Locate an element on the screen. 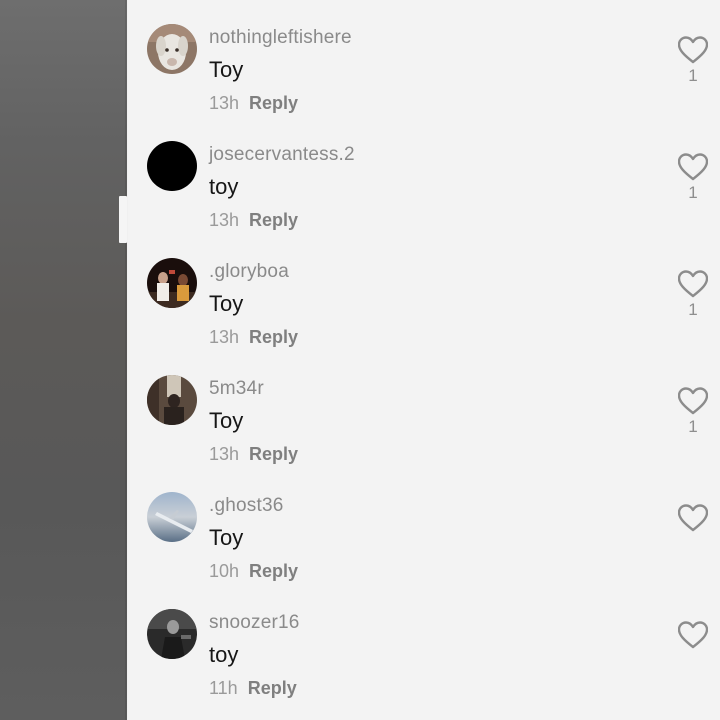  comment-meta: 10h Reply is located at coordinates (253, 571).